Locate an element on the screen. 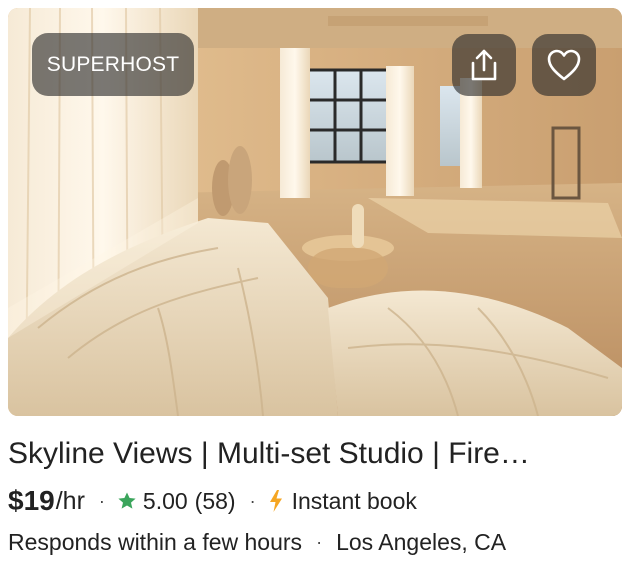  superhost-badge: SUPERHOST is located at coordinates (113, 64).